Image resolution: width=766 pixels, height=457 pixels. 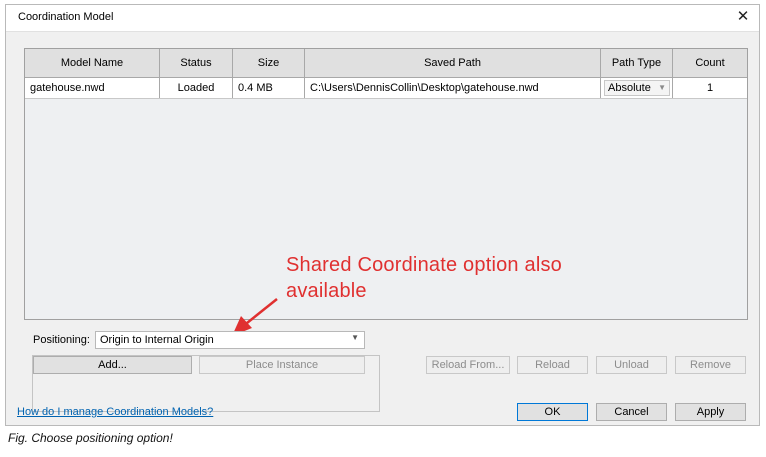 What do you see at coordinates (61, 340) in the screenshot?
I see `positioning-label: Positioning:` at bounding box center [61, 340].